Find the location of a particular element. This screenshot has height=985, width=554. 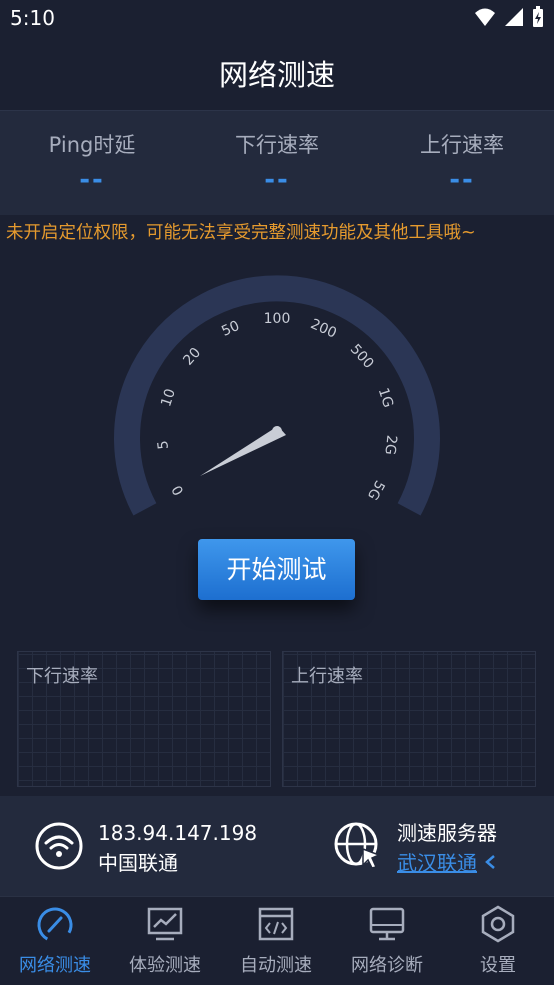

battery-icon is located at coordinates (538, 16).